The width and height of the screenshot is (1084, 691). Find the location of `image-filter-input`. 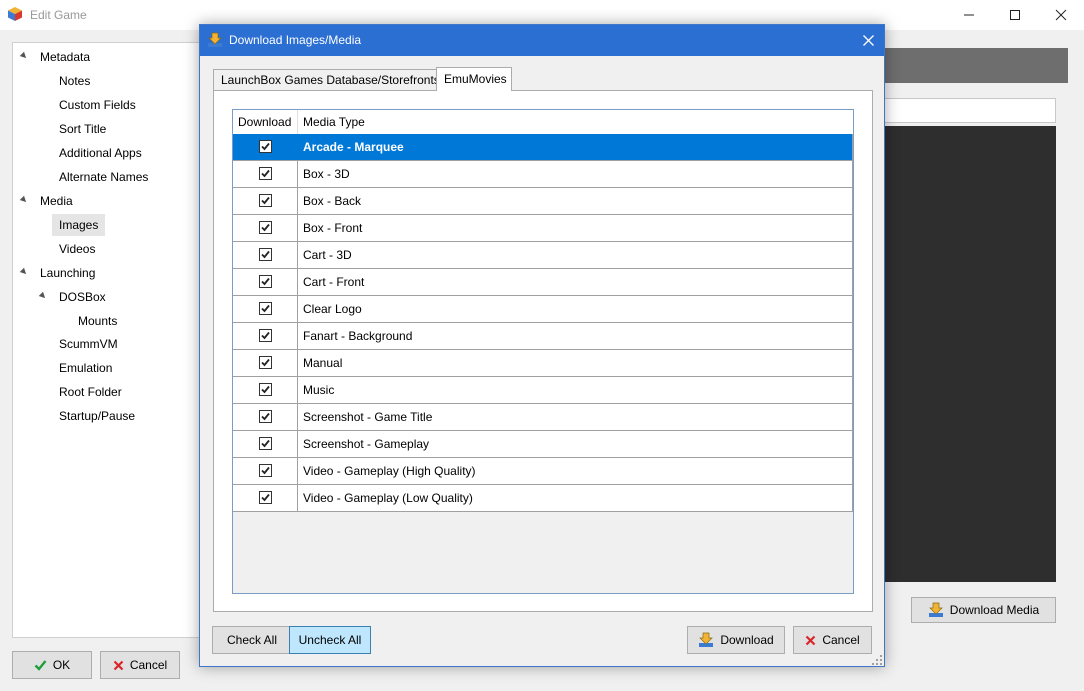

image-filter-input is located at coordinates (970, 110).